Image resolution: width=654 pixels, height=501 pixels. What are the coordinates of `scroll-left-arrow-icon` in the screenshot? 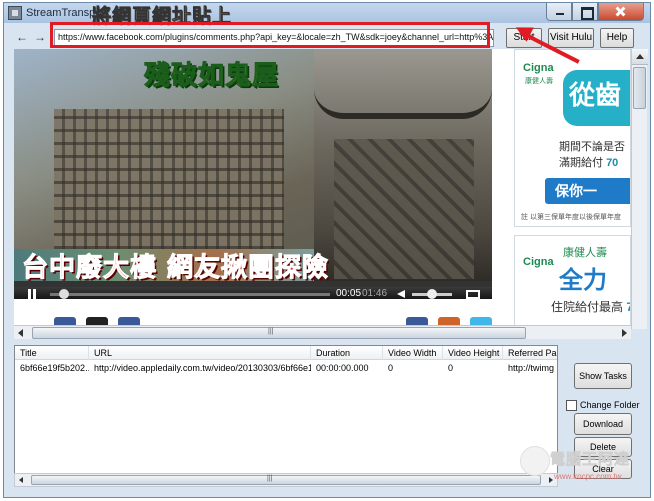 It's located at (20, 333).